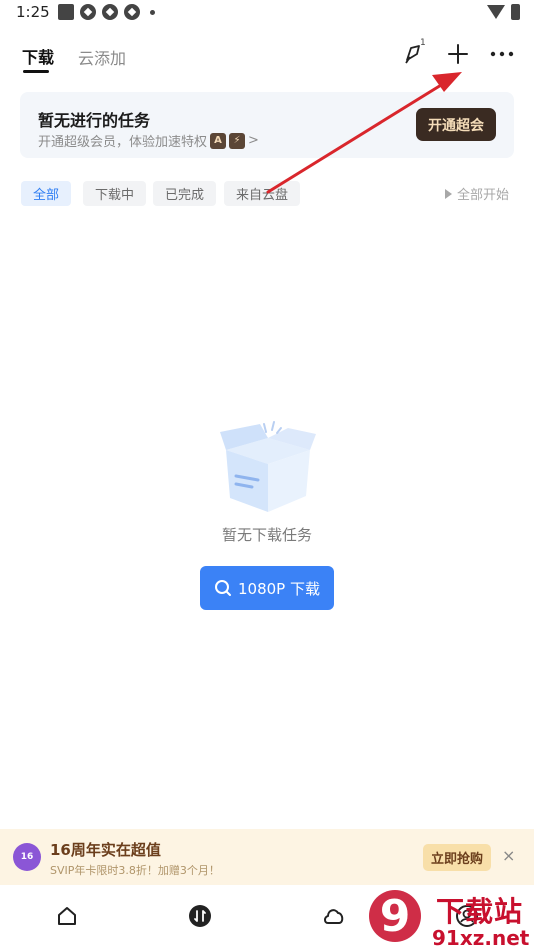  I want to click on filter-all: 全部, so click(46, 193).